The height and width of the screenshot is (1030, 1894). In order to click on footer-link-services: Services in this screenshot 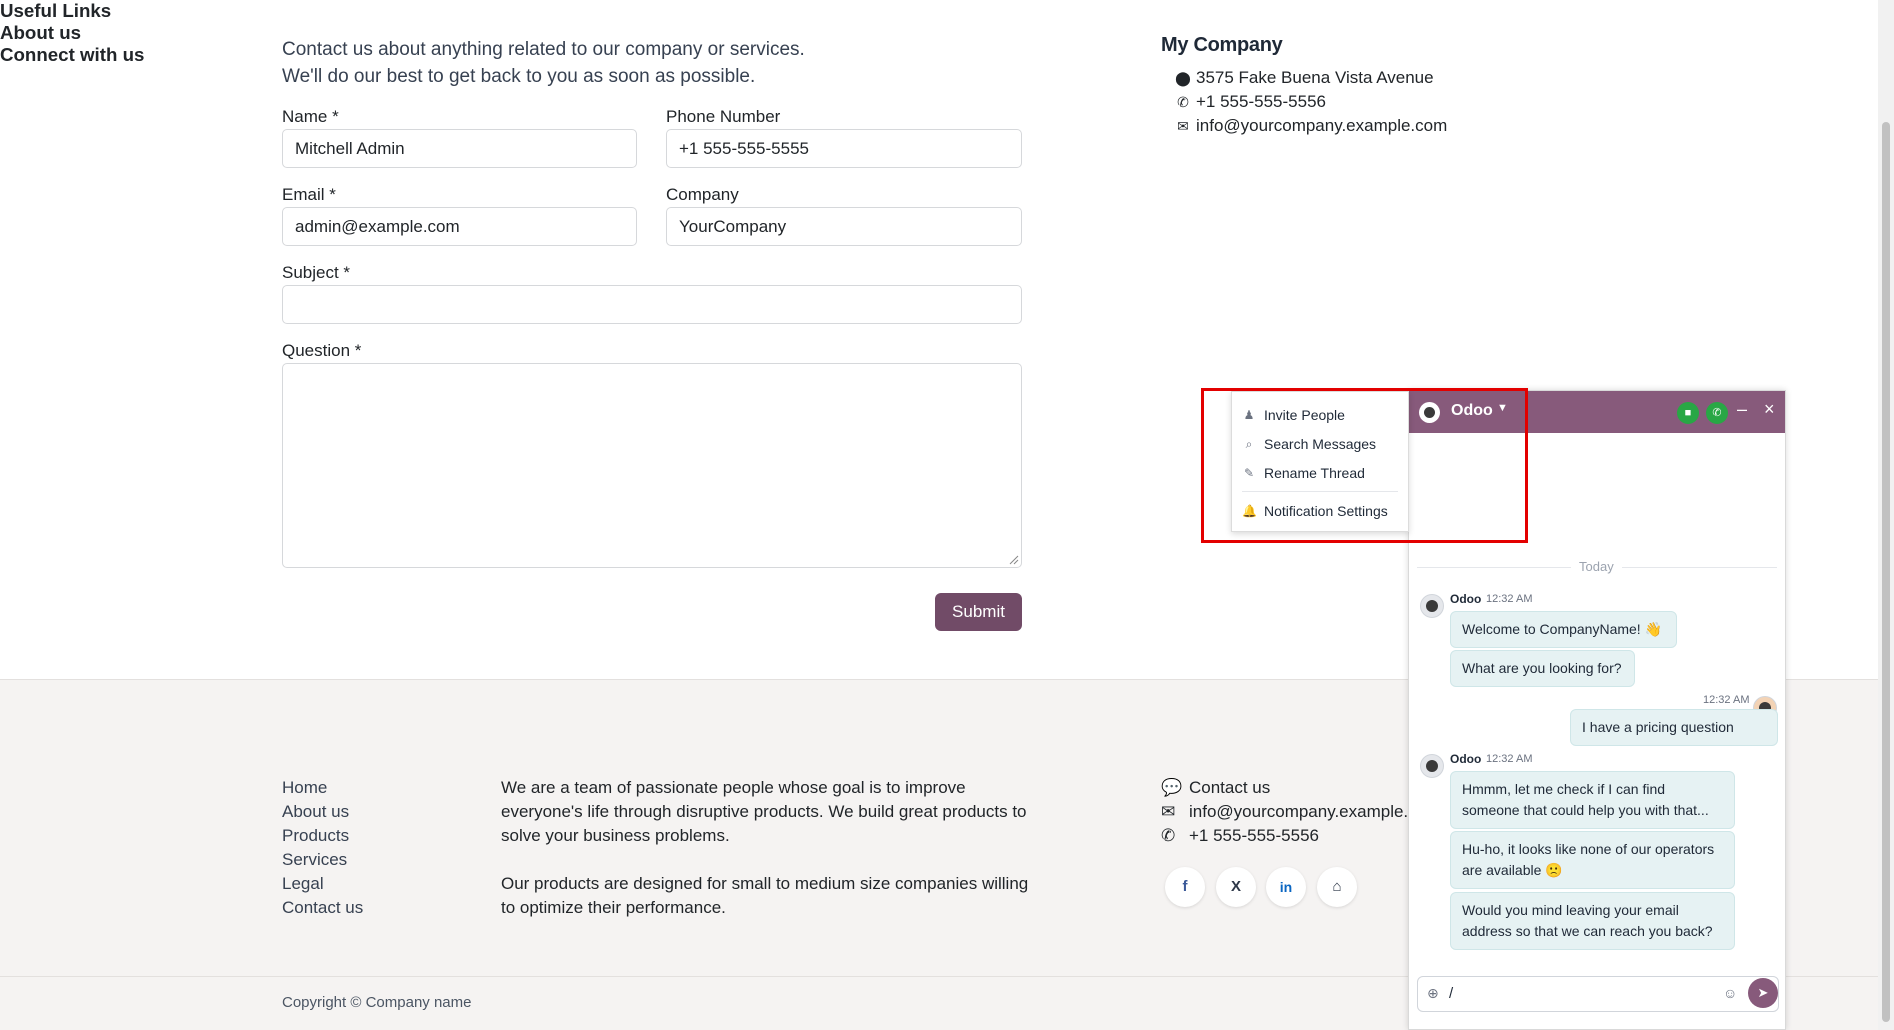, I will do `click(314, 860)`.